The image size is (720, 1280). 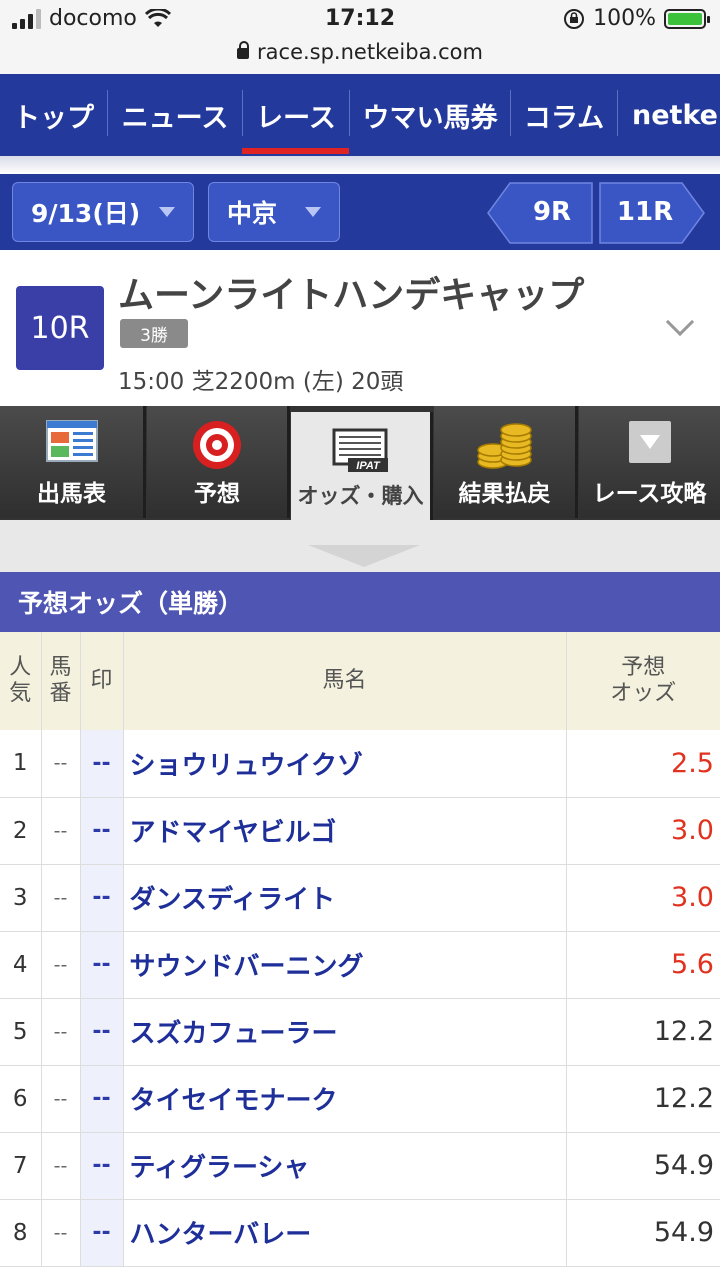 What do you see at coordinates (574, 18) in the screenshot?
I see `orientation-lock-icon` at bounding box center [574, 18].